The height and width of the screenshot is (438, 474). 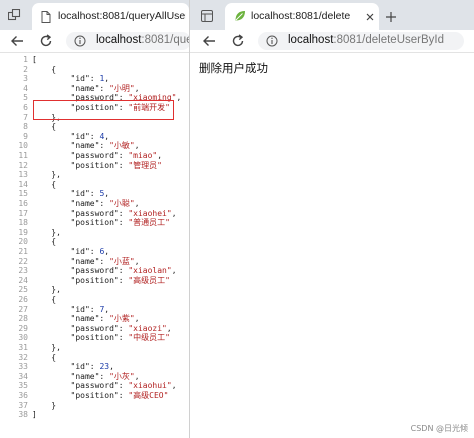 I want to click on json-line: "password": "miao",, so click(x=97, y=156).